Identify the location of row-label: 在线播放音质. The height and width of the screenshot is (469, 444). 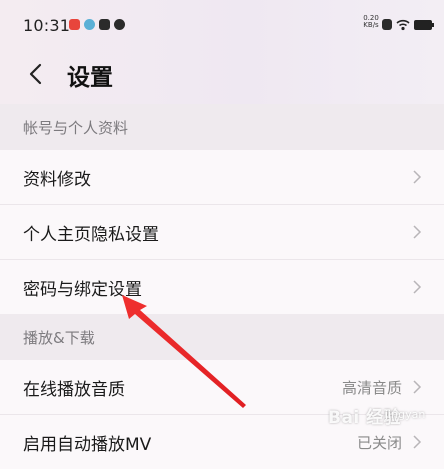
(74, 390).